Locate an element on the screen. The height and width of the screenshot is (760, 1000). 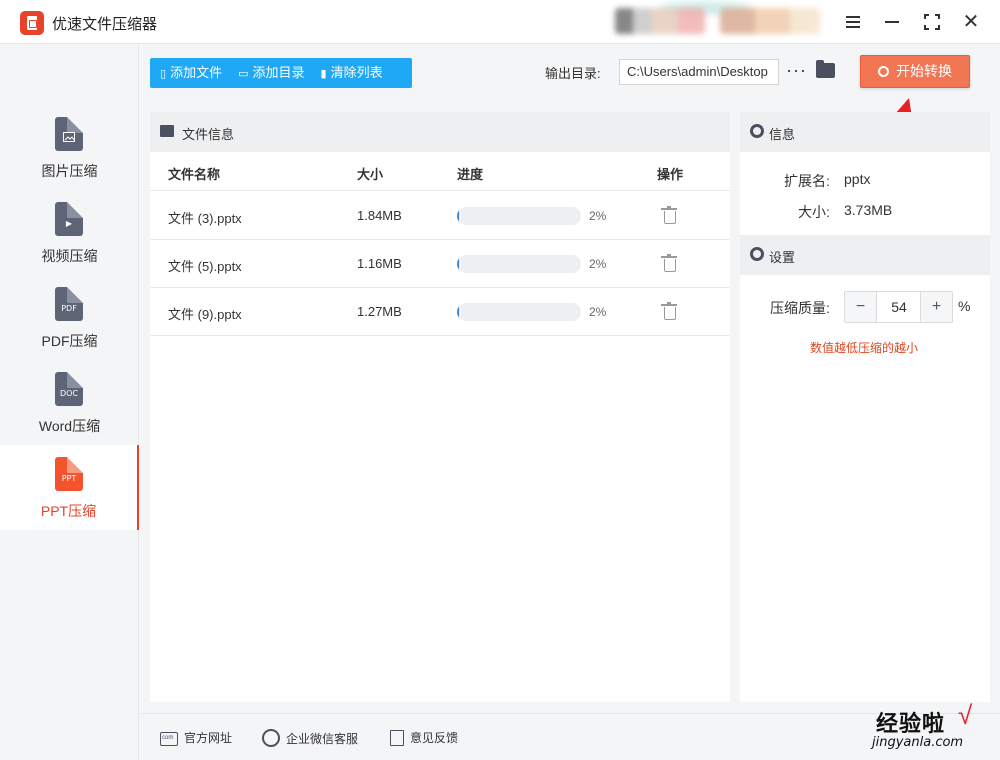
close-icon: ✕ is located at coordinates (971, 22).